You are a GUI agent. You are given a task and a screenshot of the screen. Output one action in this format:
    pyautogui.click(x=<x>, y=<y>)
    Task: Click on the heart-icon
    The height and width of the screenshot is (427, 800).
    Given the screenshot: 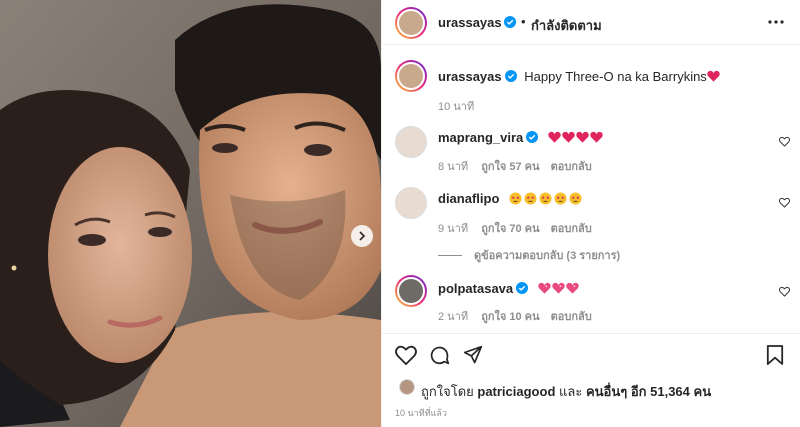 What is the action you would take?
    pyautogui.click(x=406, y=355)
    